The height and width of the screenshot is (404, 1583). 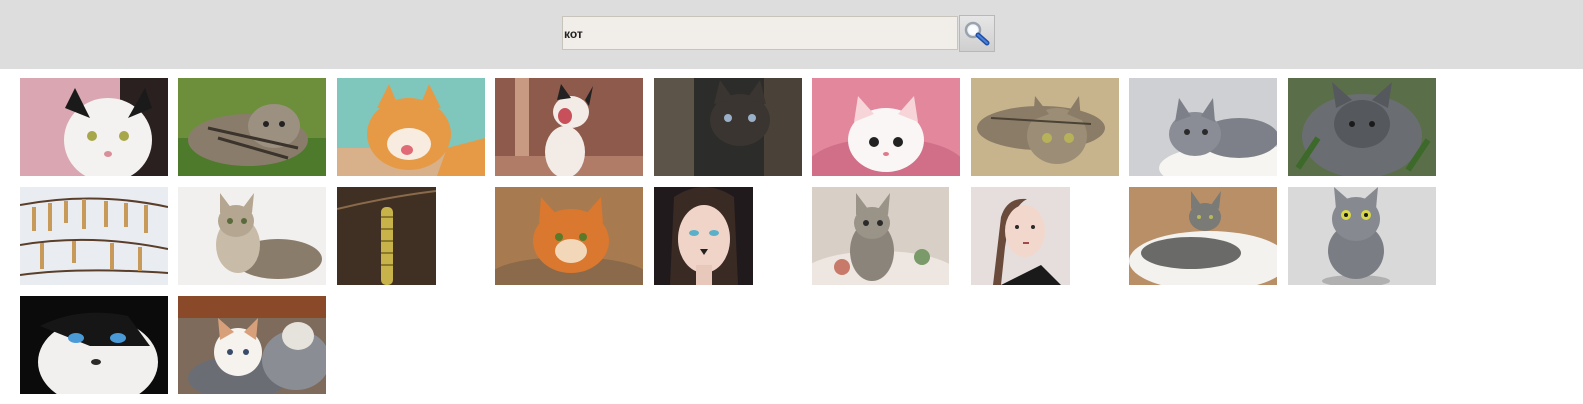 What do you see at coordinates (1020, 236) in the screenshot?
I see `image-result-woman-ponytail` at bounding box center [1020, 236].